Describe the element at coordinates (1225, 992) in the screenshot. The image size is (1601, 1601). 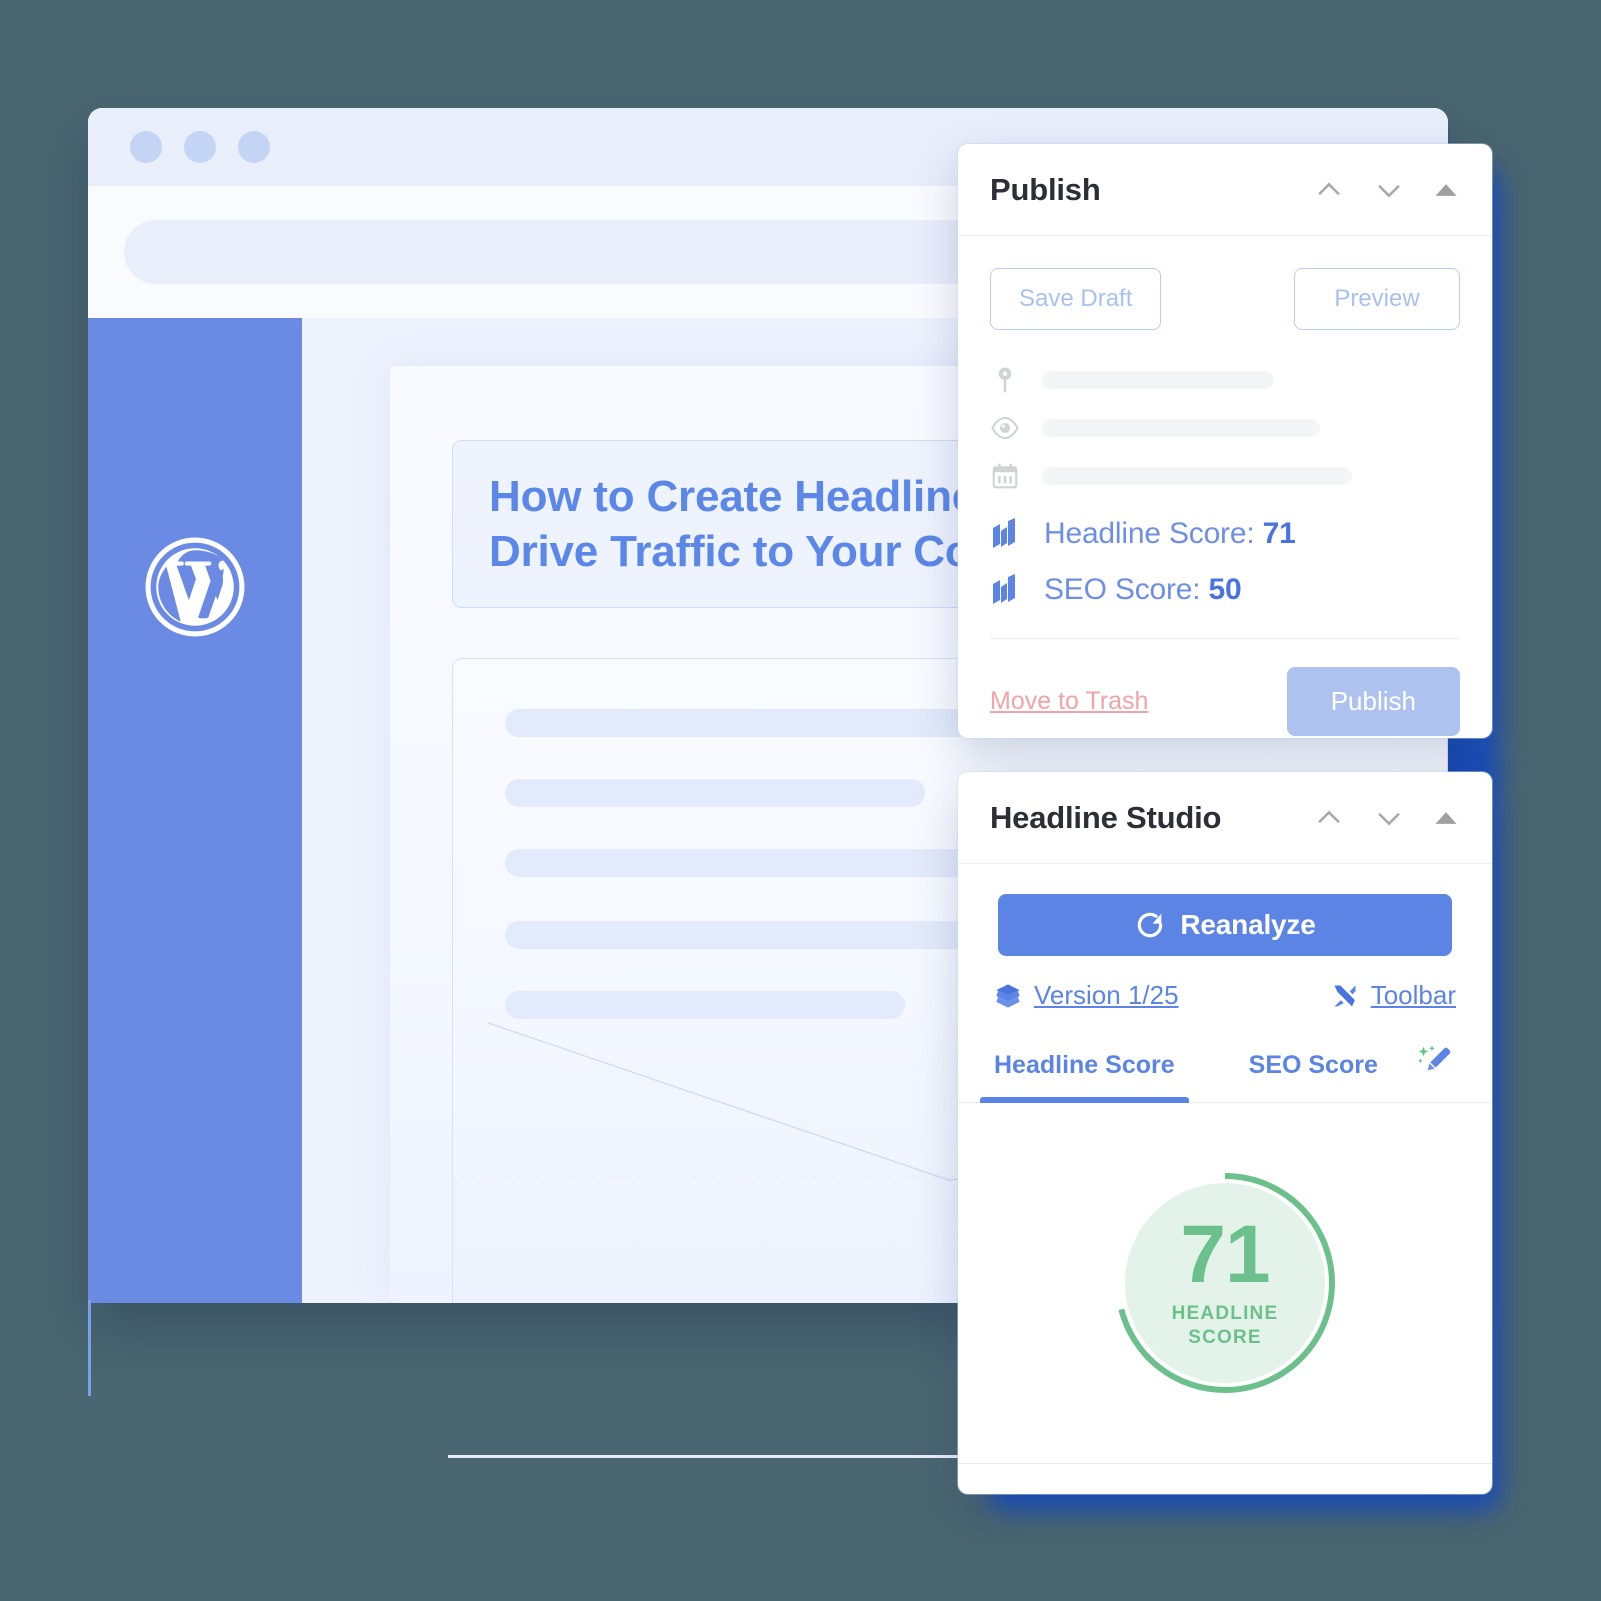
I see `studio-links-row: Version 1/25 Toolbar` at that location.